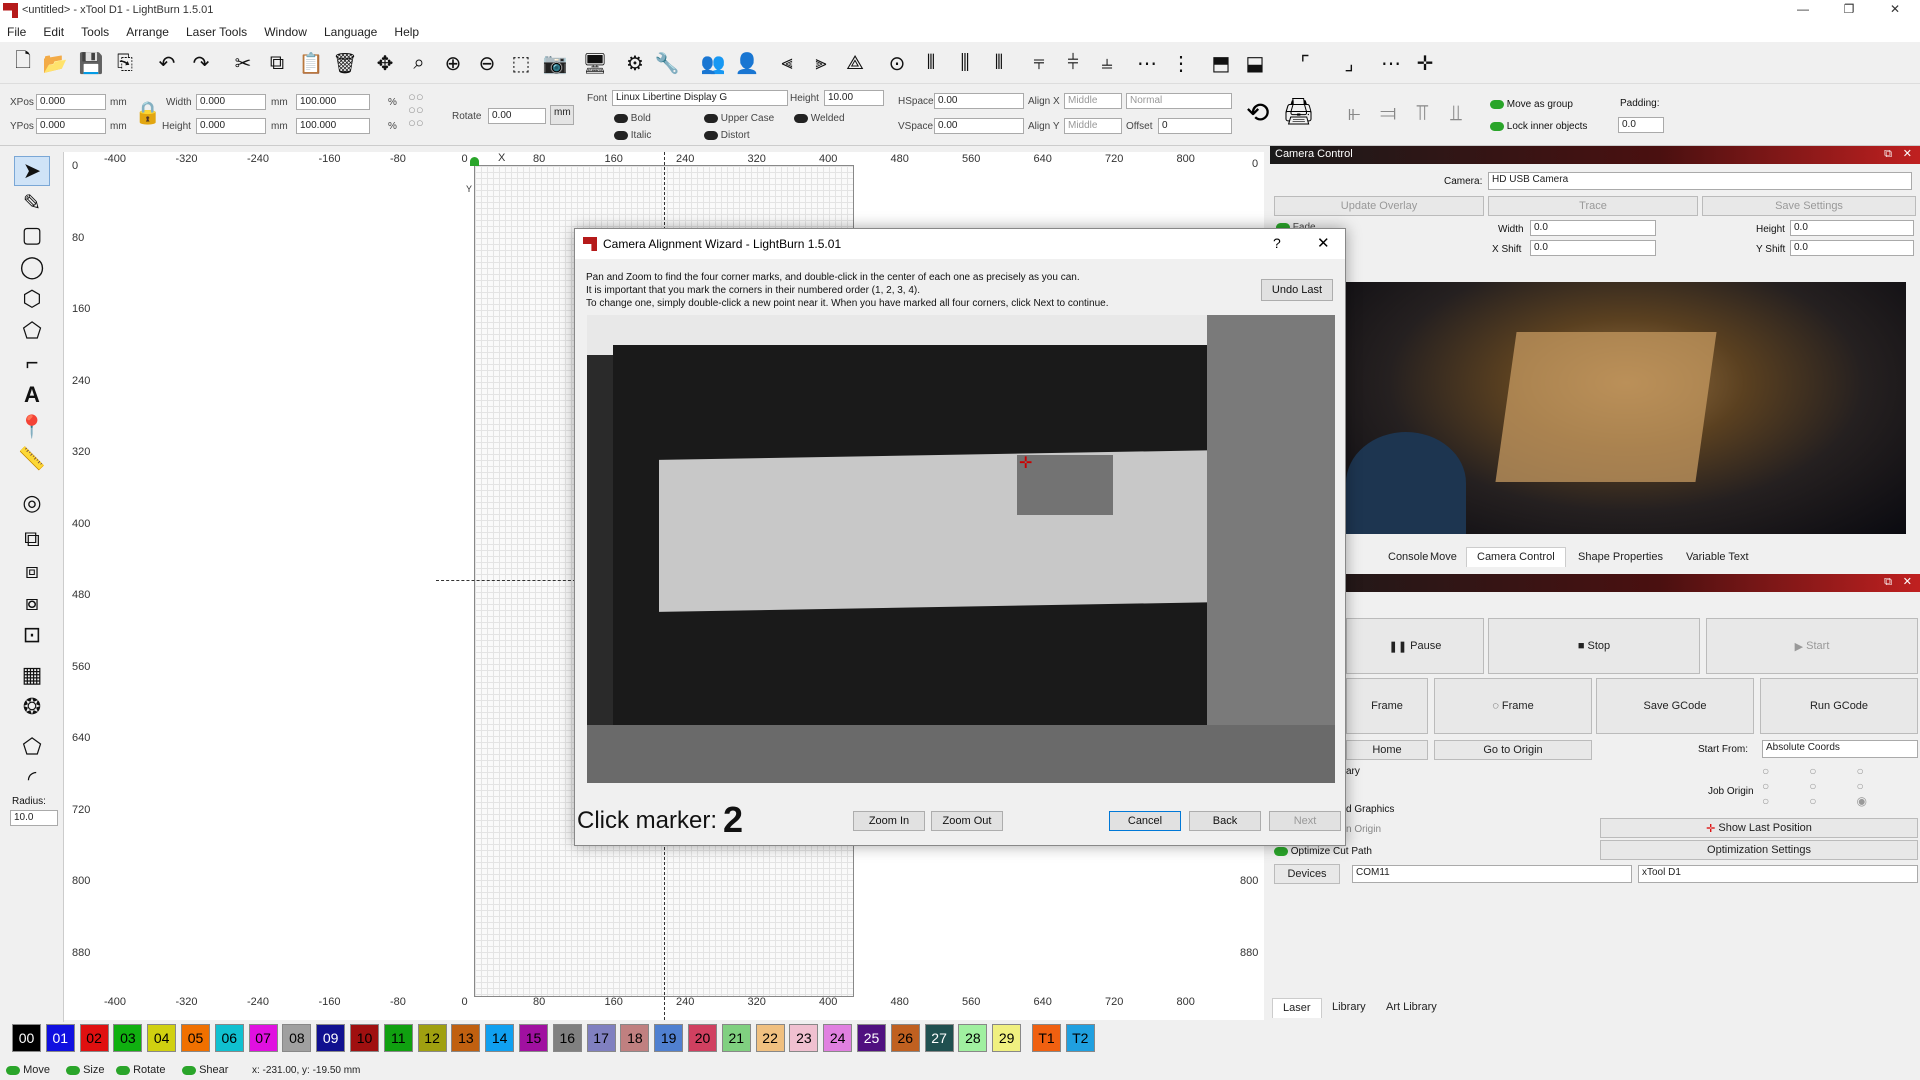 The image size is (1920, 1080). What do you see at coordinates (147, 113) in the screenshot?
I see `lock-icon: 🔒` at bounding box center [147, 113].